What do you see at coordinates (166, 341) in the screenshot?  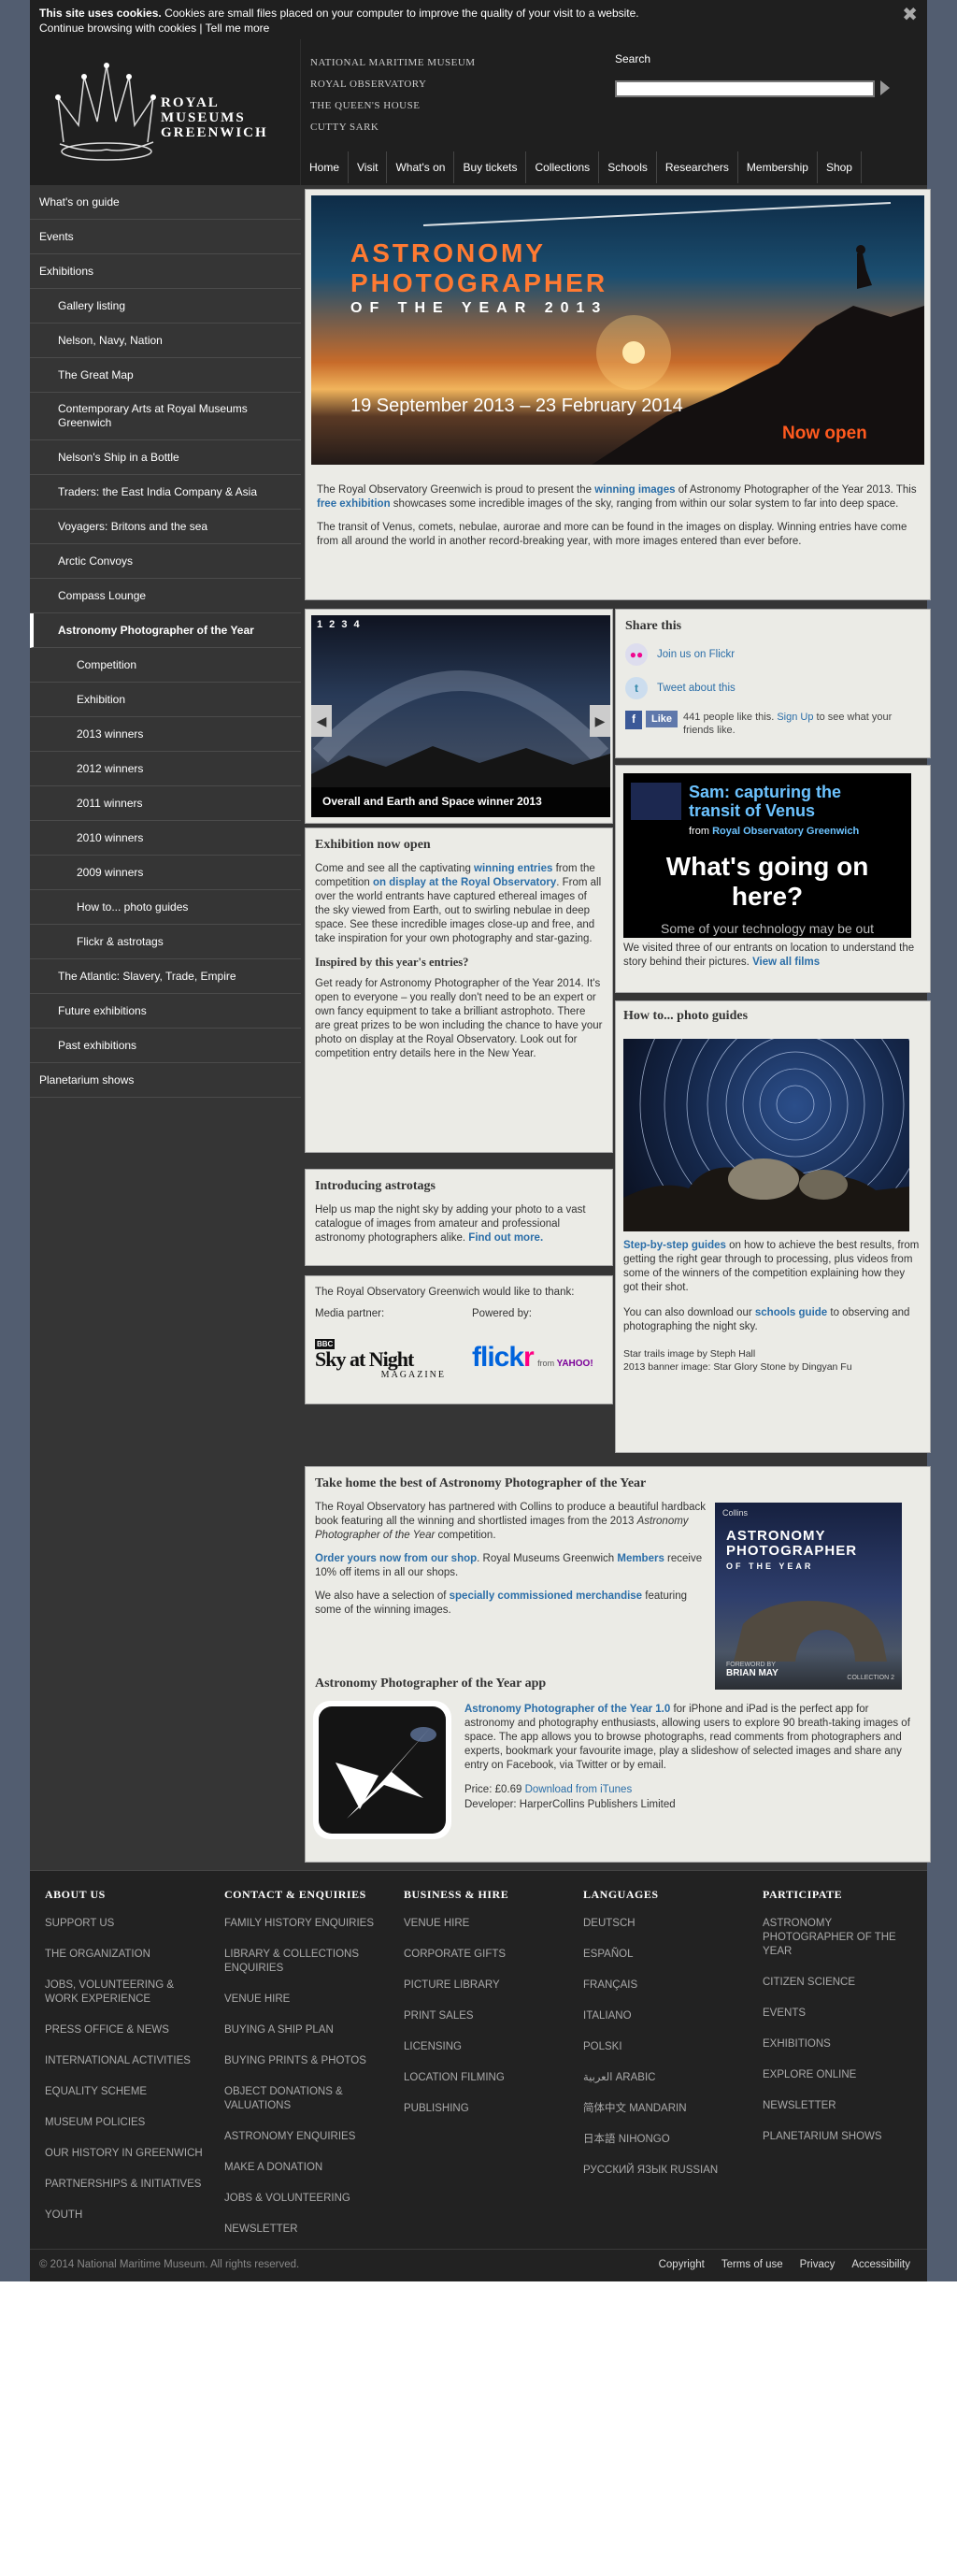 I see `sidebar-item: Nelson, Navy, Nation` at bounding box center [166, 341].